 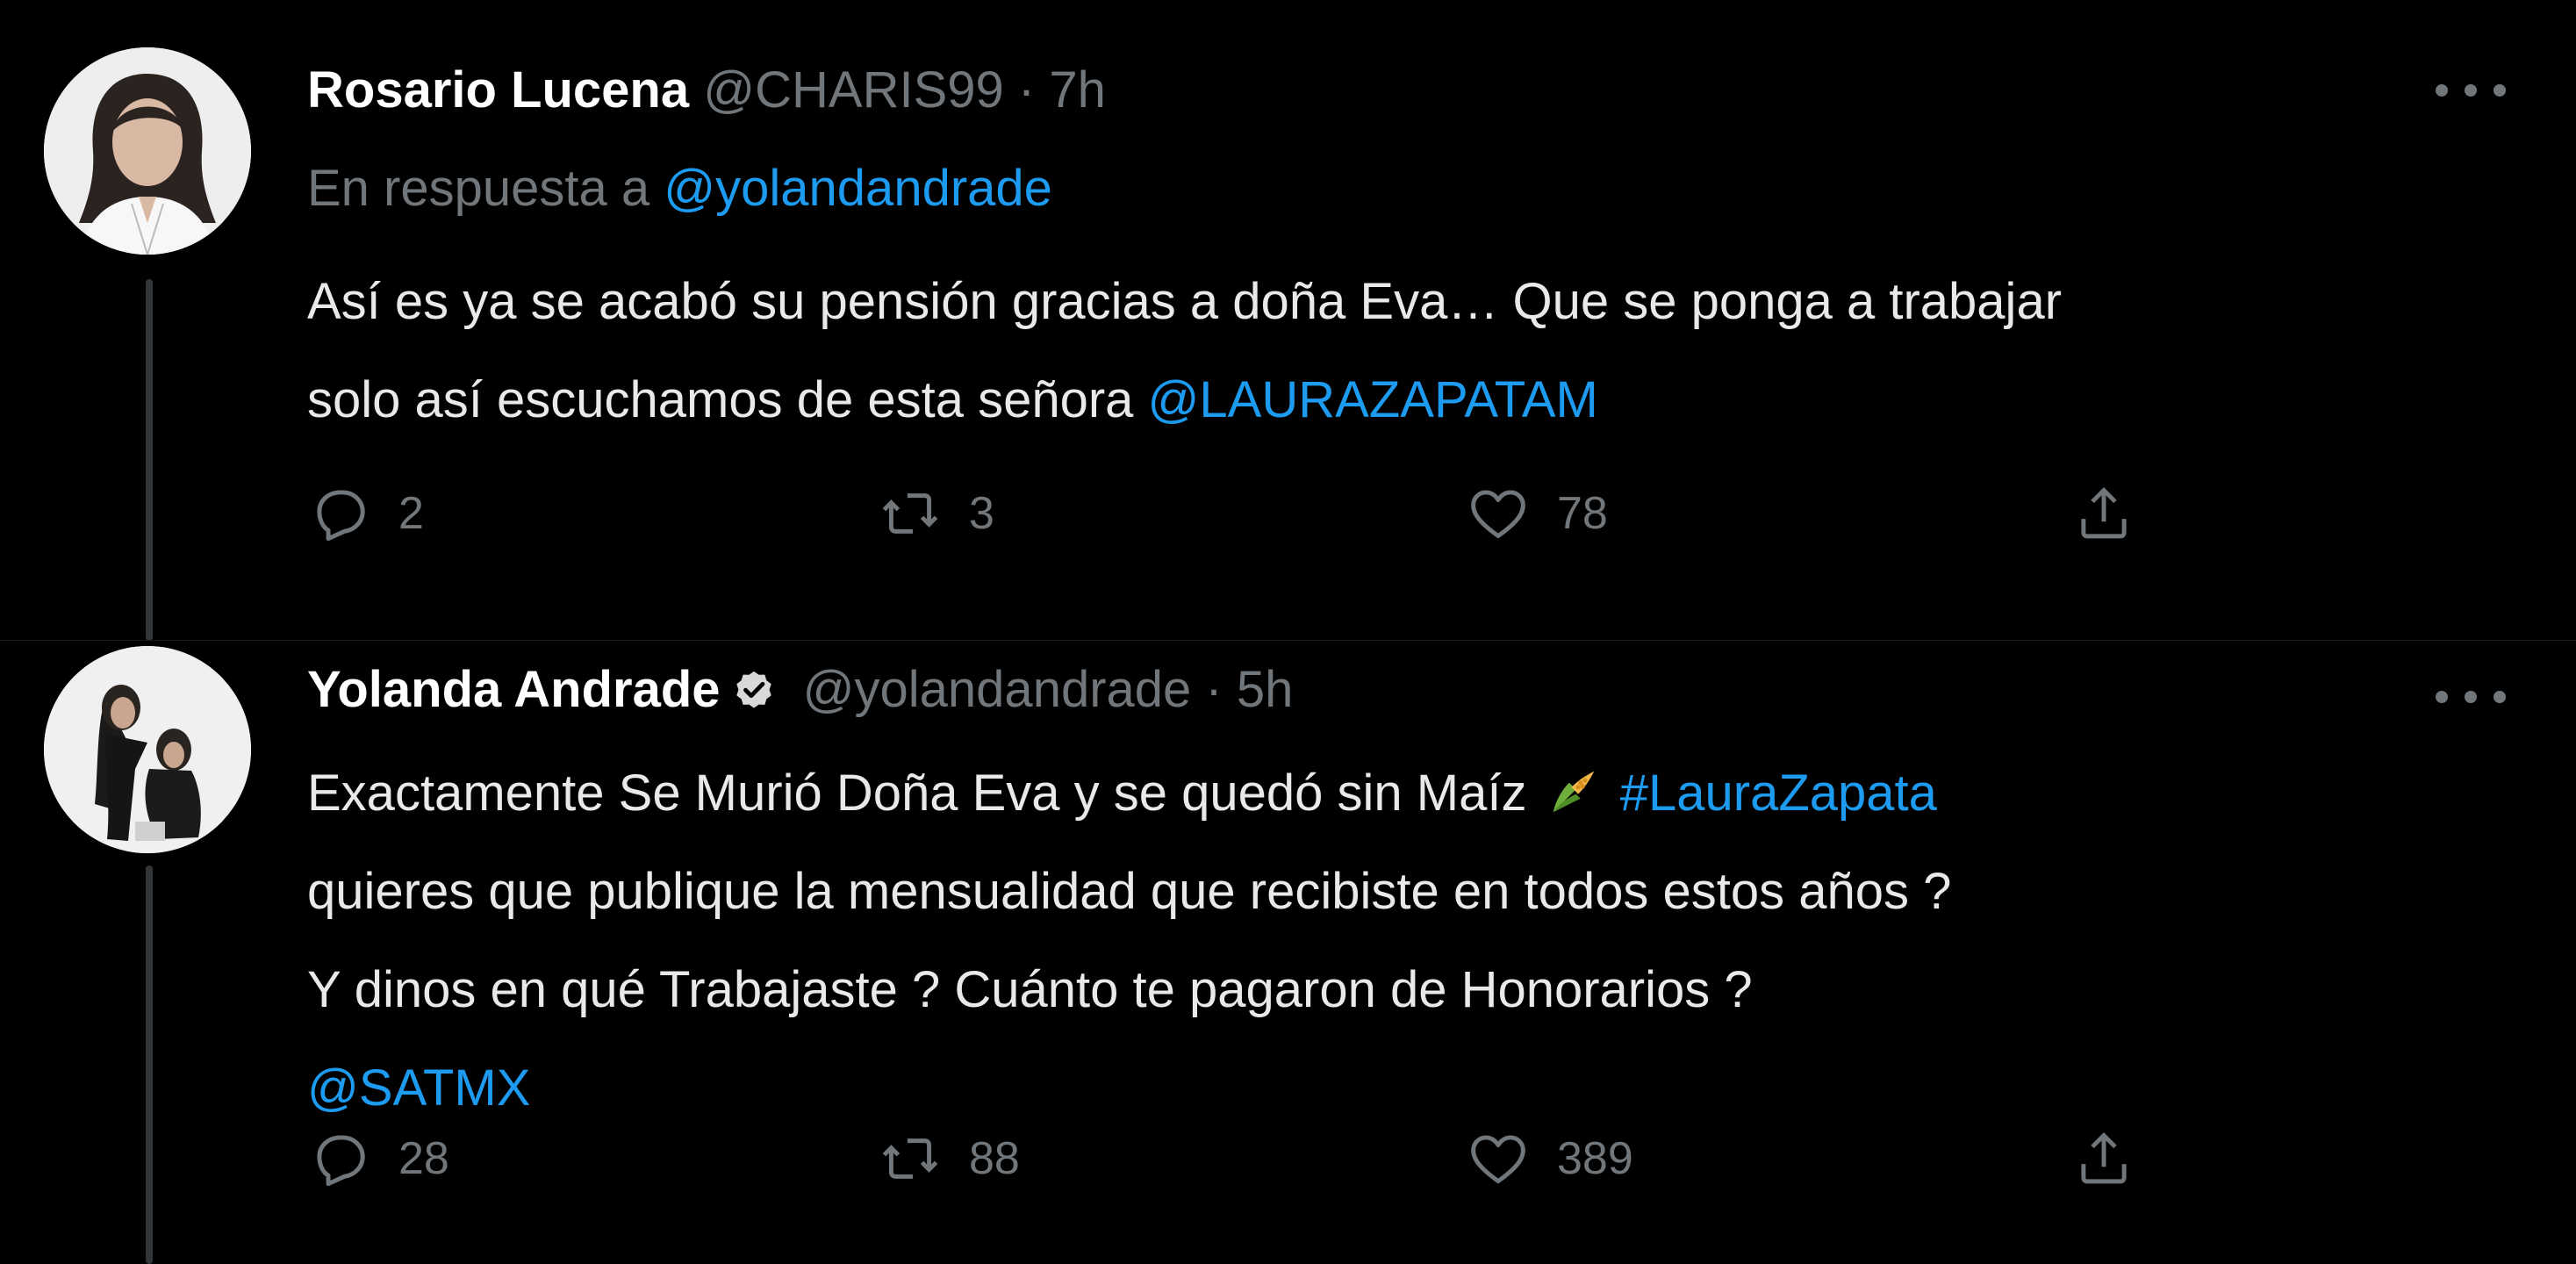 I want to click on tweet-header: Rosario Lucena @CHARIS99 · 7h, so click(x=706, y=90).